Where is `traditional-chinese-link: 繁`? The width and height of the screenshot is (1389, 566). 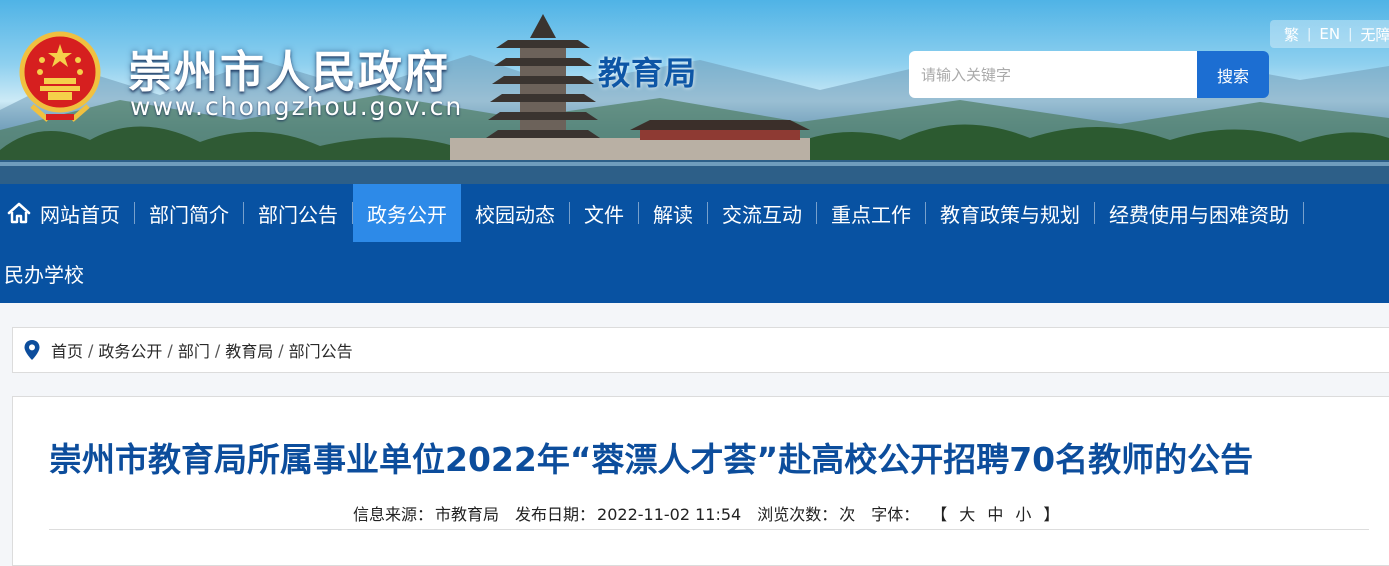
traditional-chinese-link: 繁 is located at coordinates (1291, 34).